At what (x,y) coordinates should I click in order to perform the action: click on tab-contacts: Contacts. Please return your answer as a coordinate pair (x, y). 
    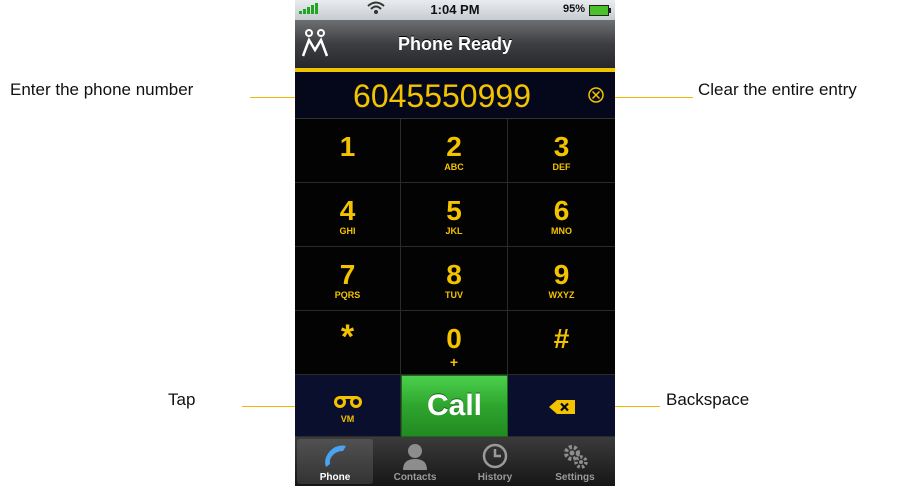
    Looking at the image, I should click on (415, 461).